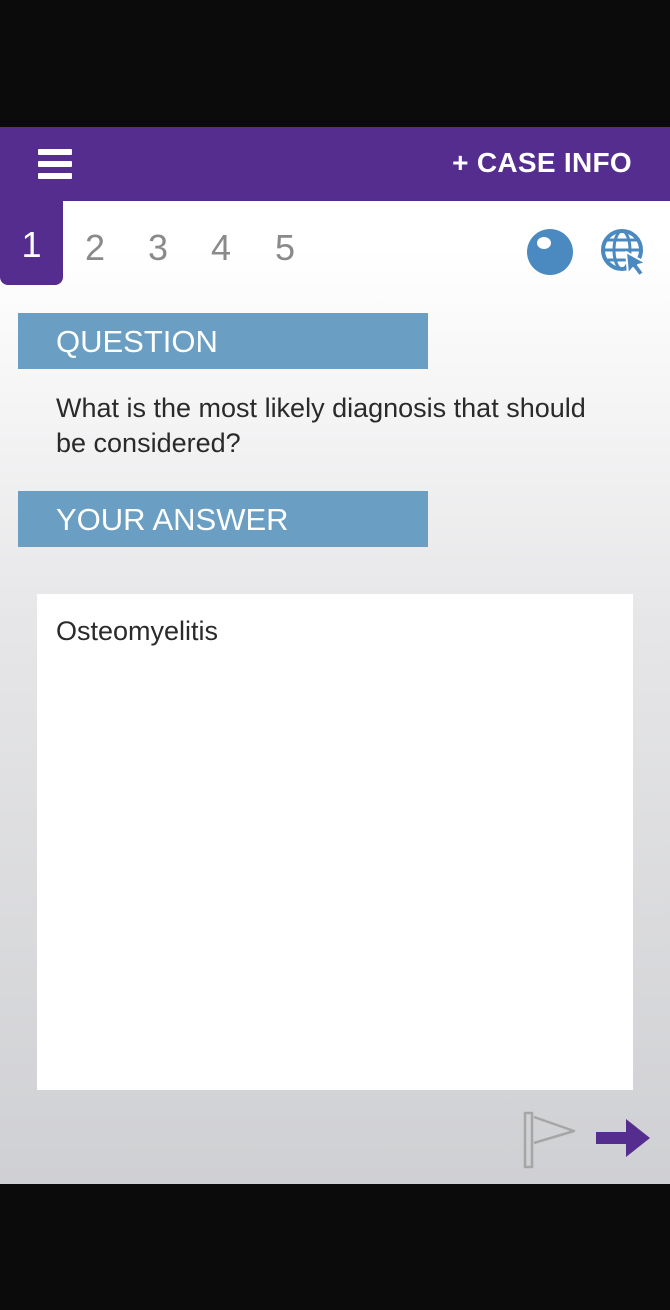 The image size is (670, 1310). Describe the element at coordinates (550, 1140) in the screenshot. I see `flag-icon` at that location.